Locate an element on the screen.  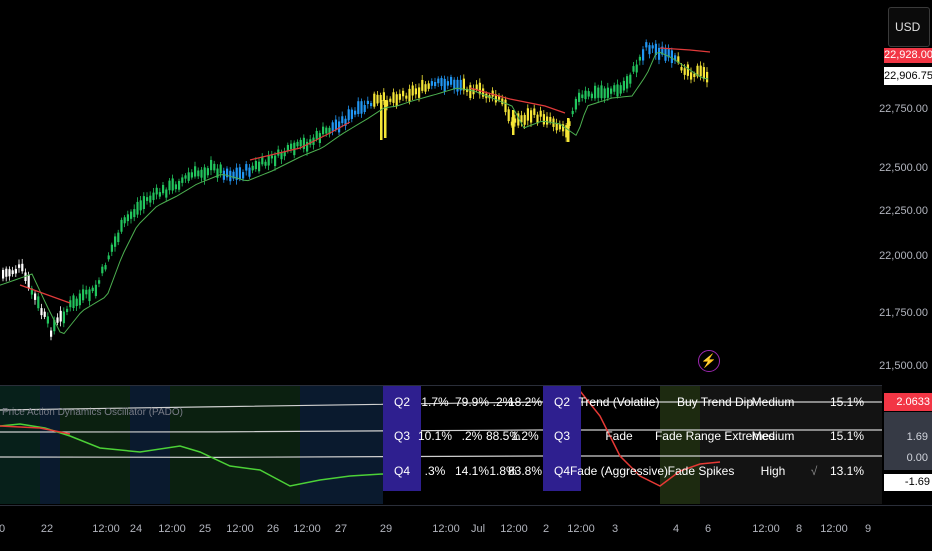
time-label: 27 is located at coordinates (341, 529).